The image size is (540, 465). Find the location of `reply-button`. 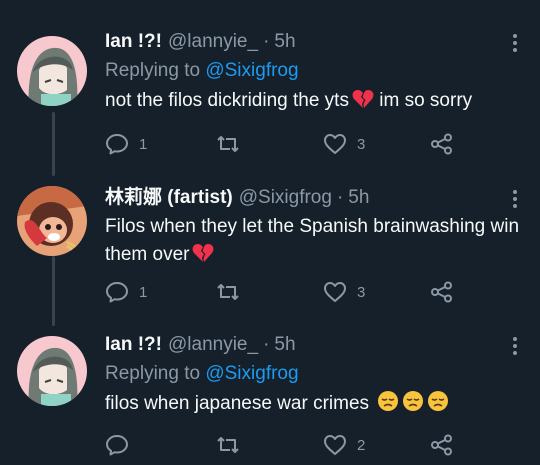

reply-button is located at coordinates (122, 445).